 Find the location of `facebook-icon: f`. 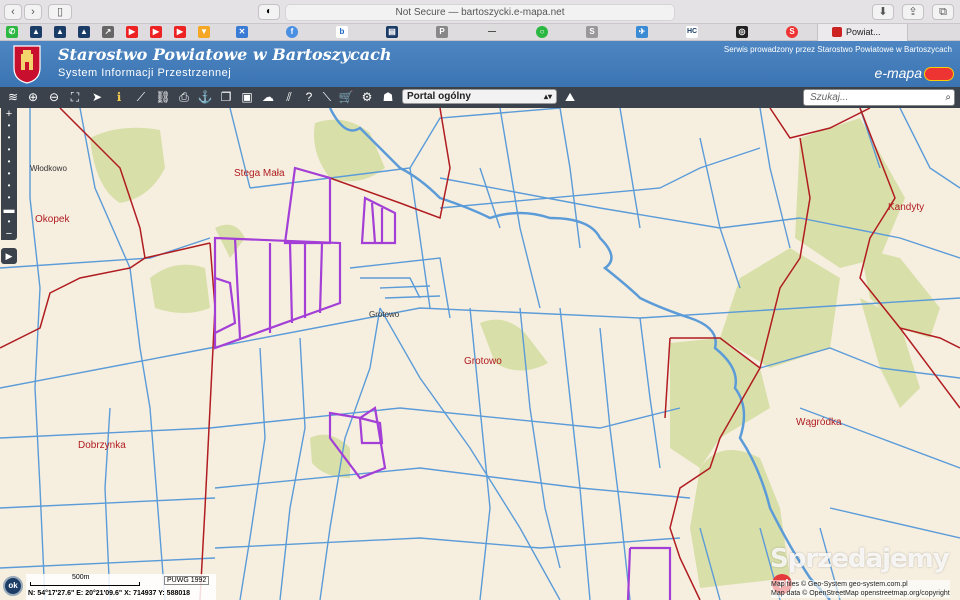

facebook-icon: f is located at coordinates (292, 32).